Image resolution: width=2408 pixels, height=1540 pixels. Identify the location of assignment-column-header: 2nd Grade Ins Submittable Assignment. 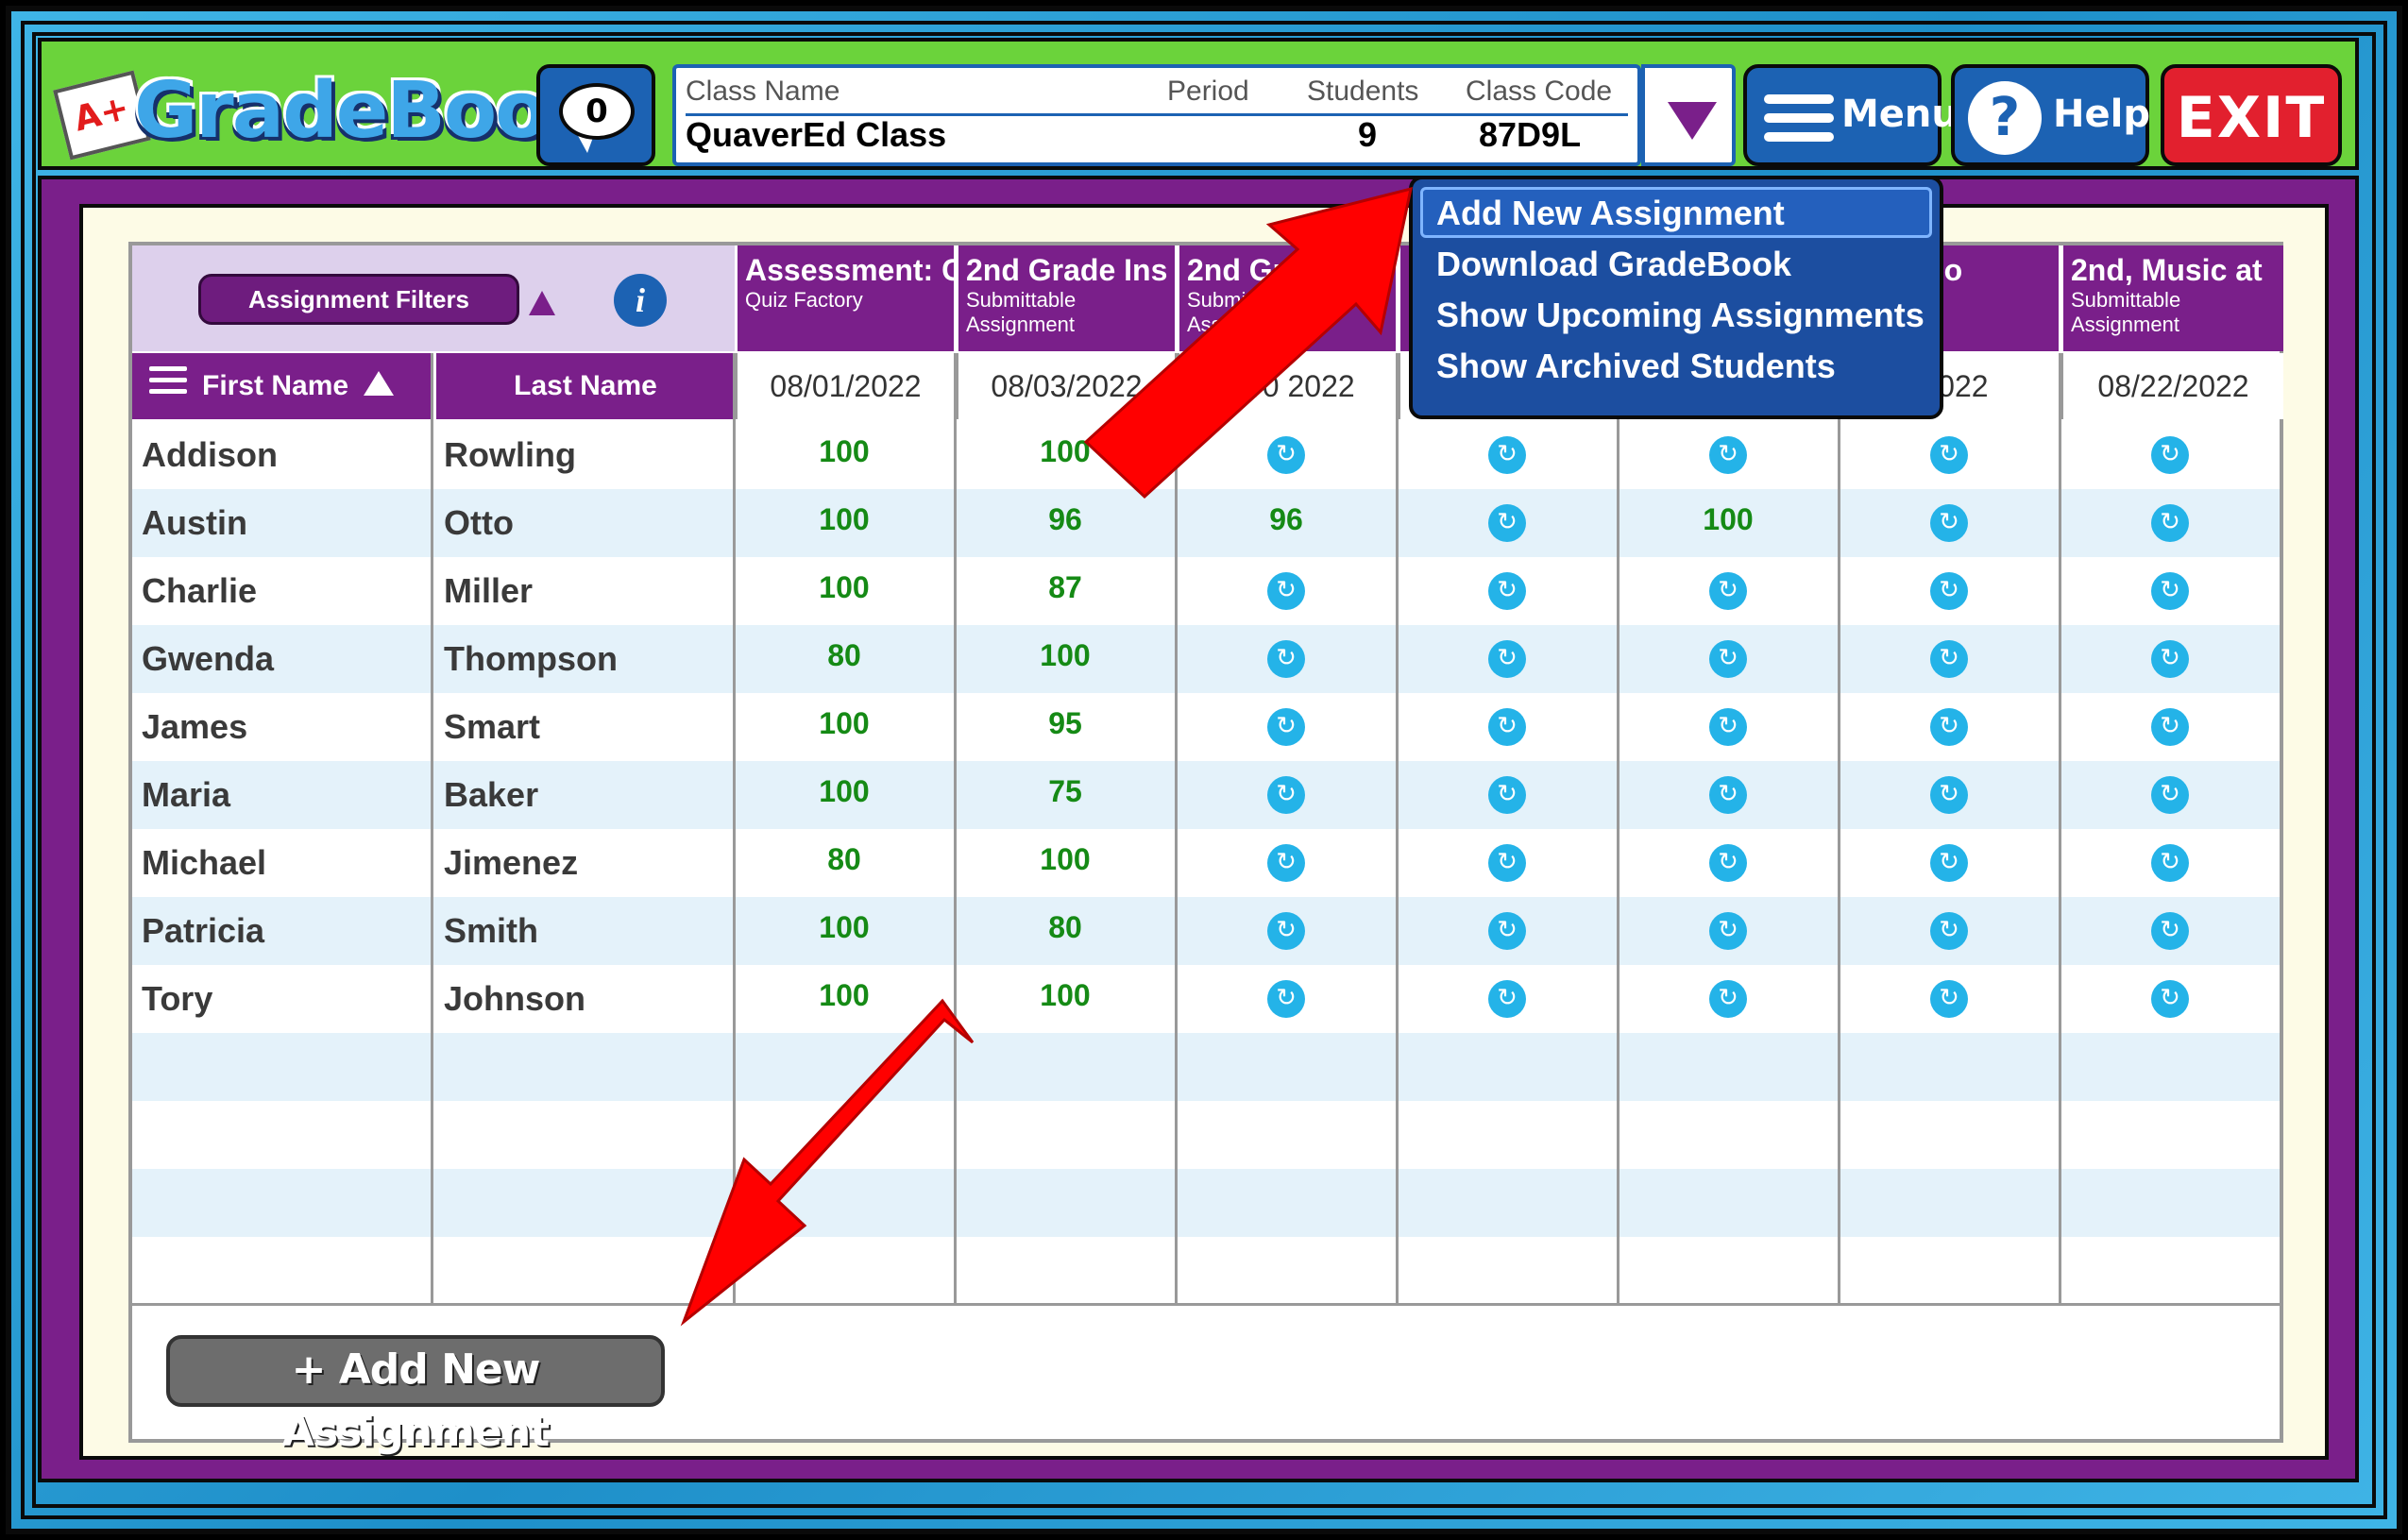
(1065, 298).